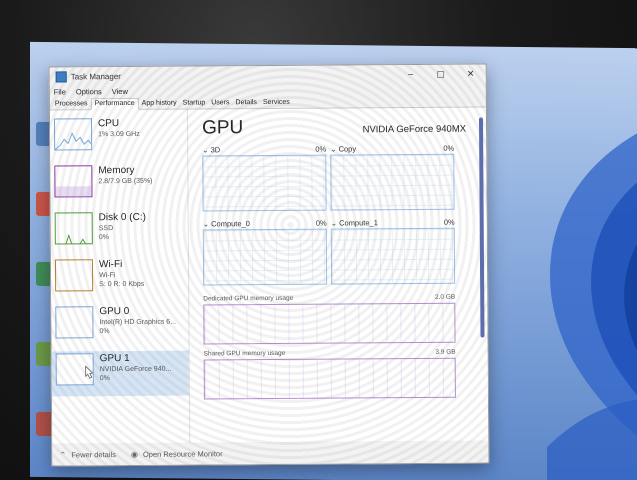  I want to click on fewer-details-button: ⌃ Fewer details, so click(87, 454).